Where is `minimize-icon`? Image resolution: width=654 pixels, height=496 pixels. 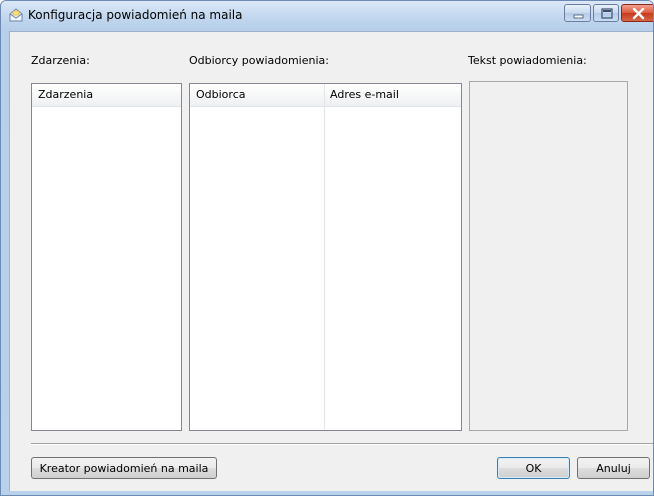 minimize-icon is located at coordinates (578, 16).